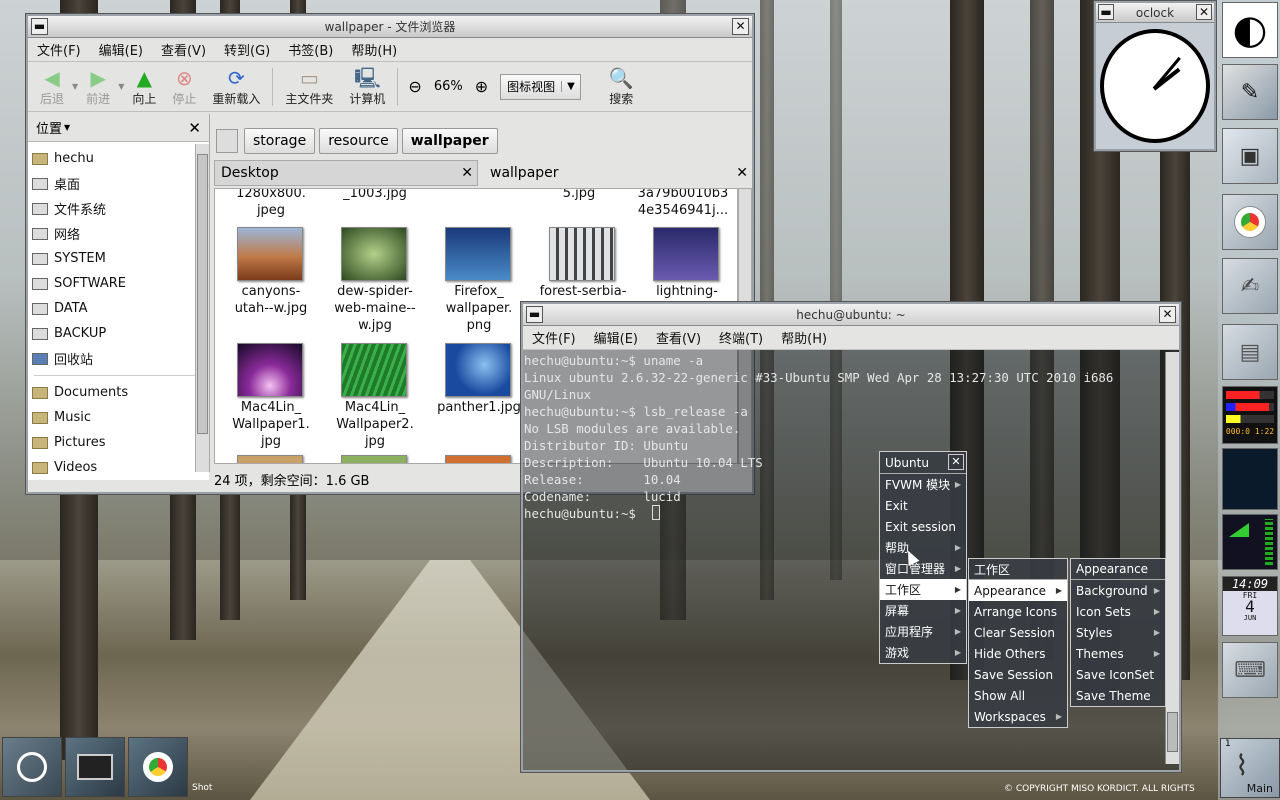 Image resolution: width=1280 pixels, height=800 pixels. Describe the element at coordinates (118, 208) in the screenshot. I see `sidebar-item-filesystem: 文件系统` at that location.